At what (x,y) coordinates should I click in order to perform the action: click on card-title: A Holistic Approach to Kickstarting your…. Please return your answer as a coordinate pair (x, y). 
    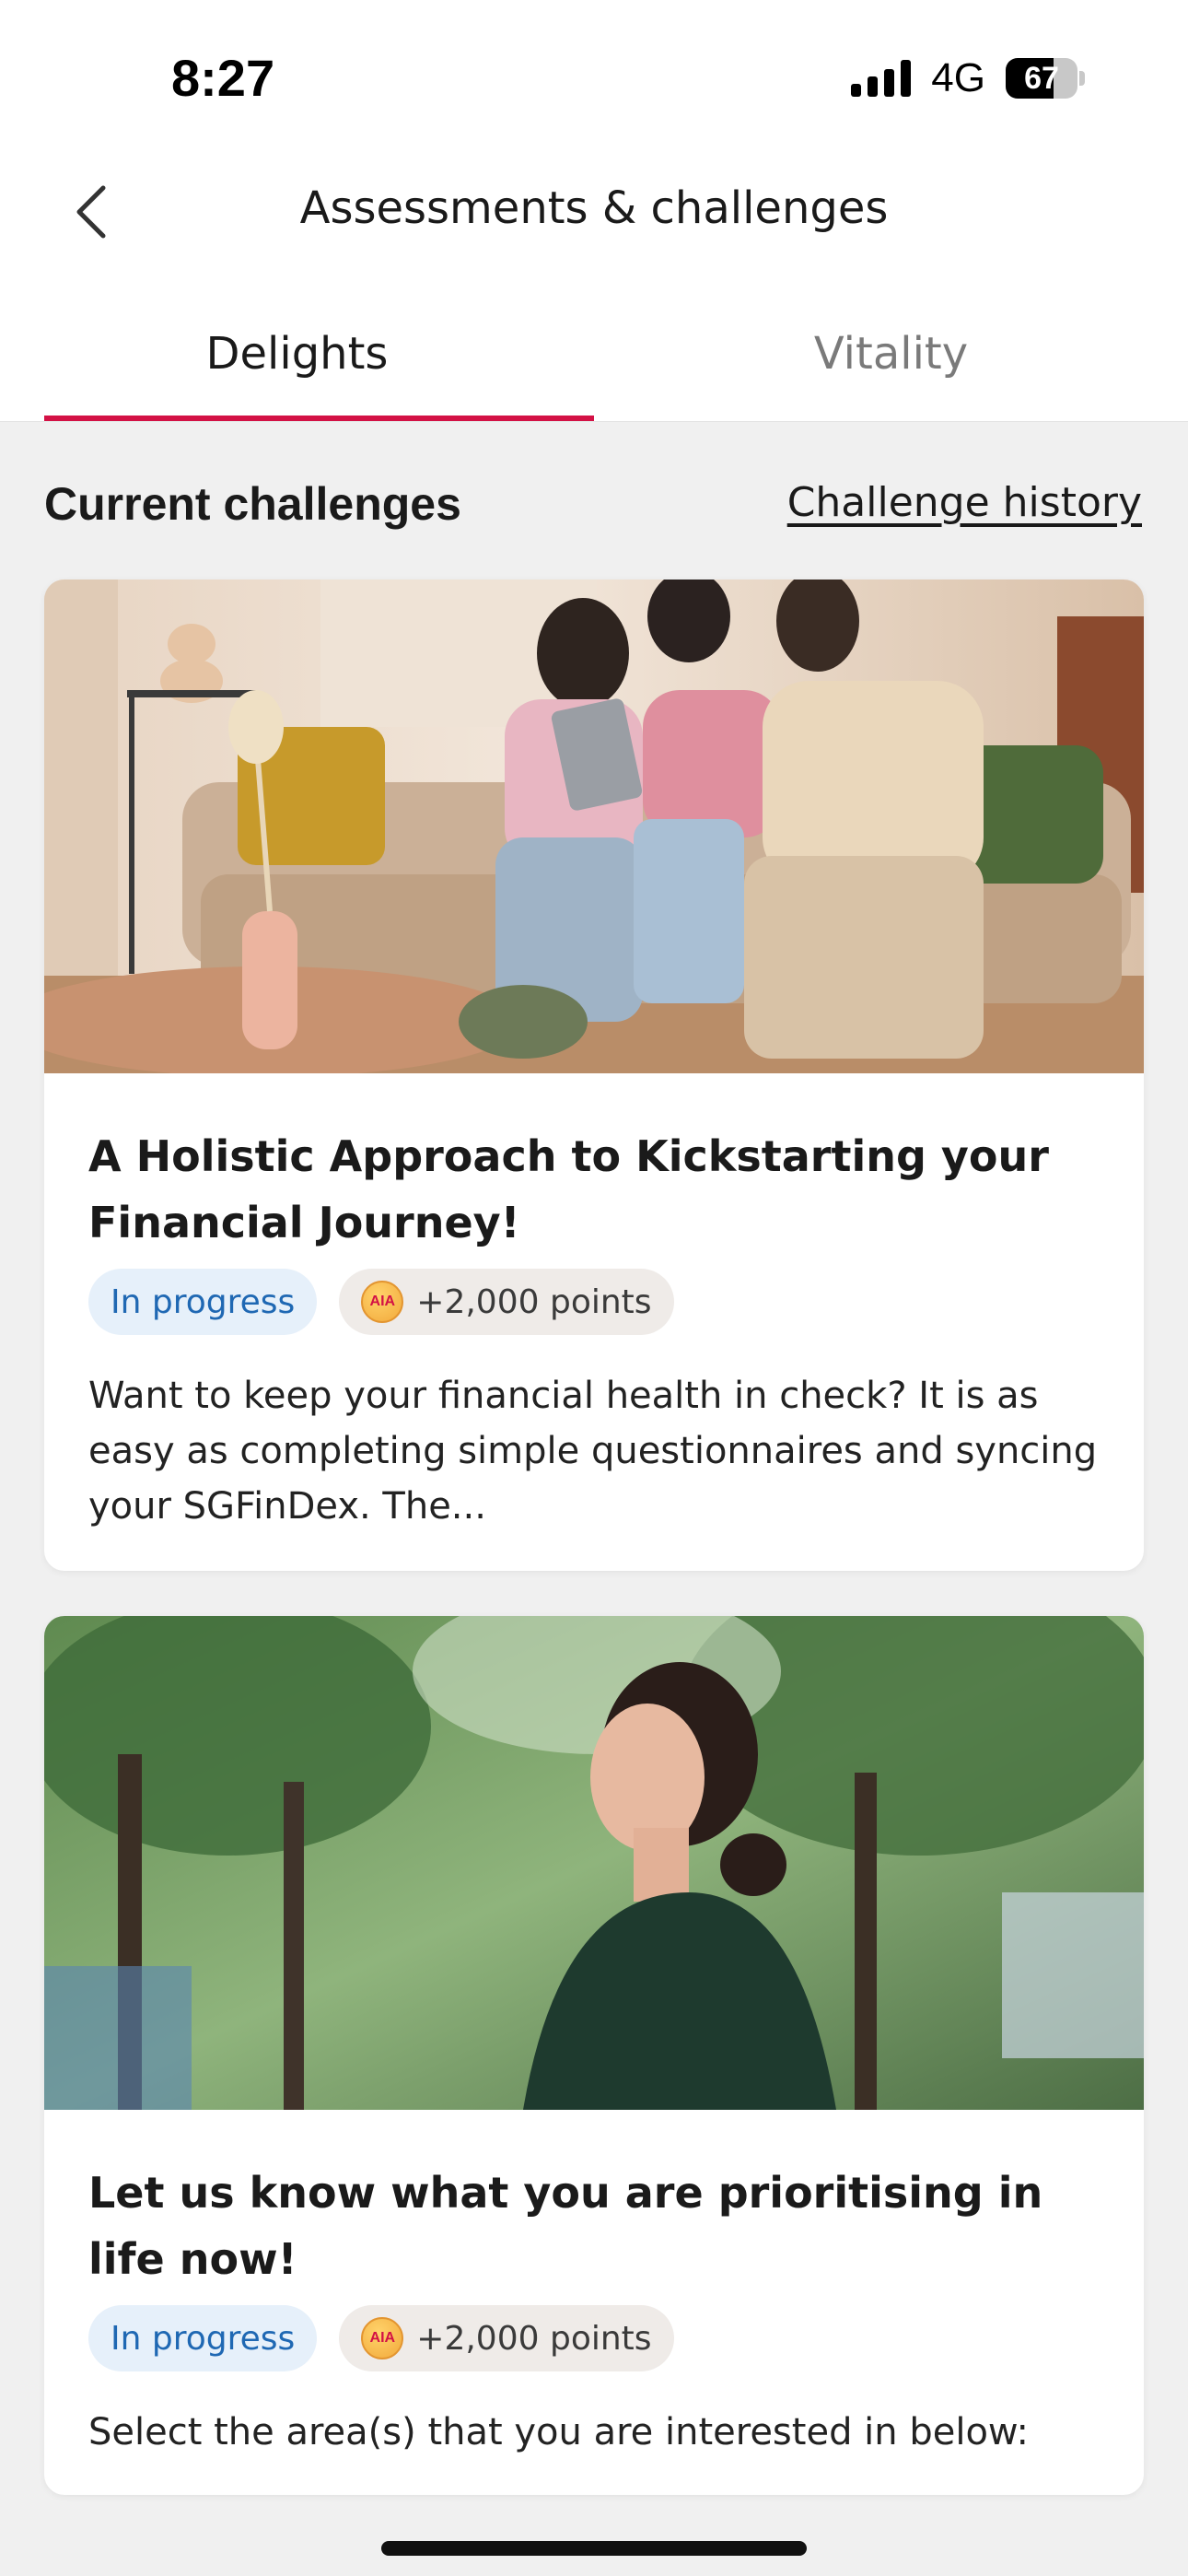
    Looking at the image, I should click on (568, 1189).